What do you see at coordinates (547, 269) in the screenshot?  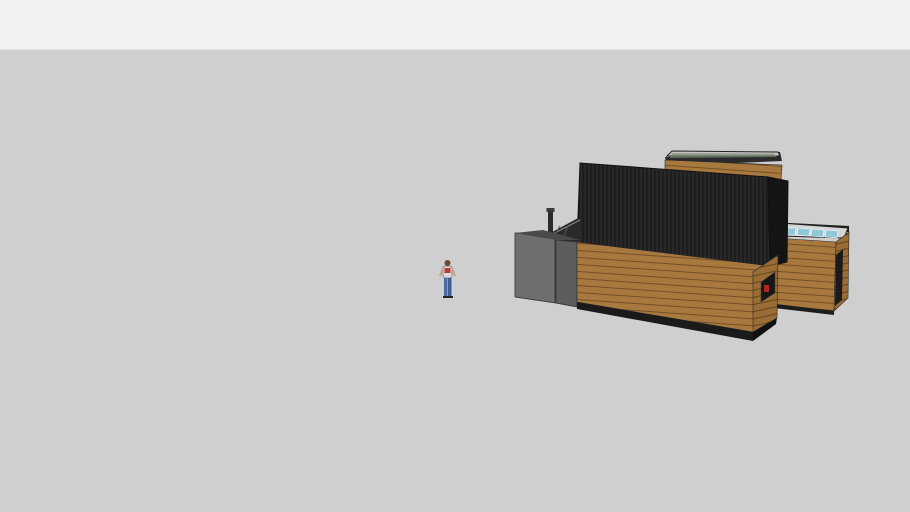 I see `grey-module` at bounding box center [547, 269].